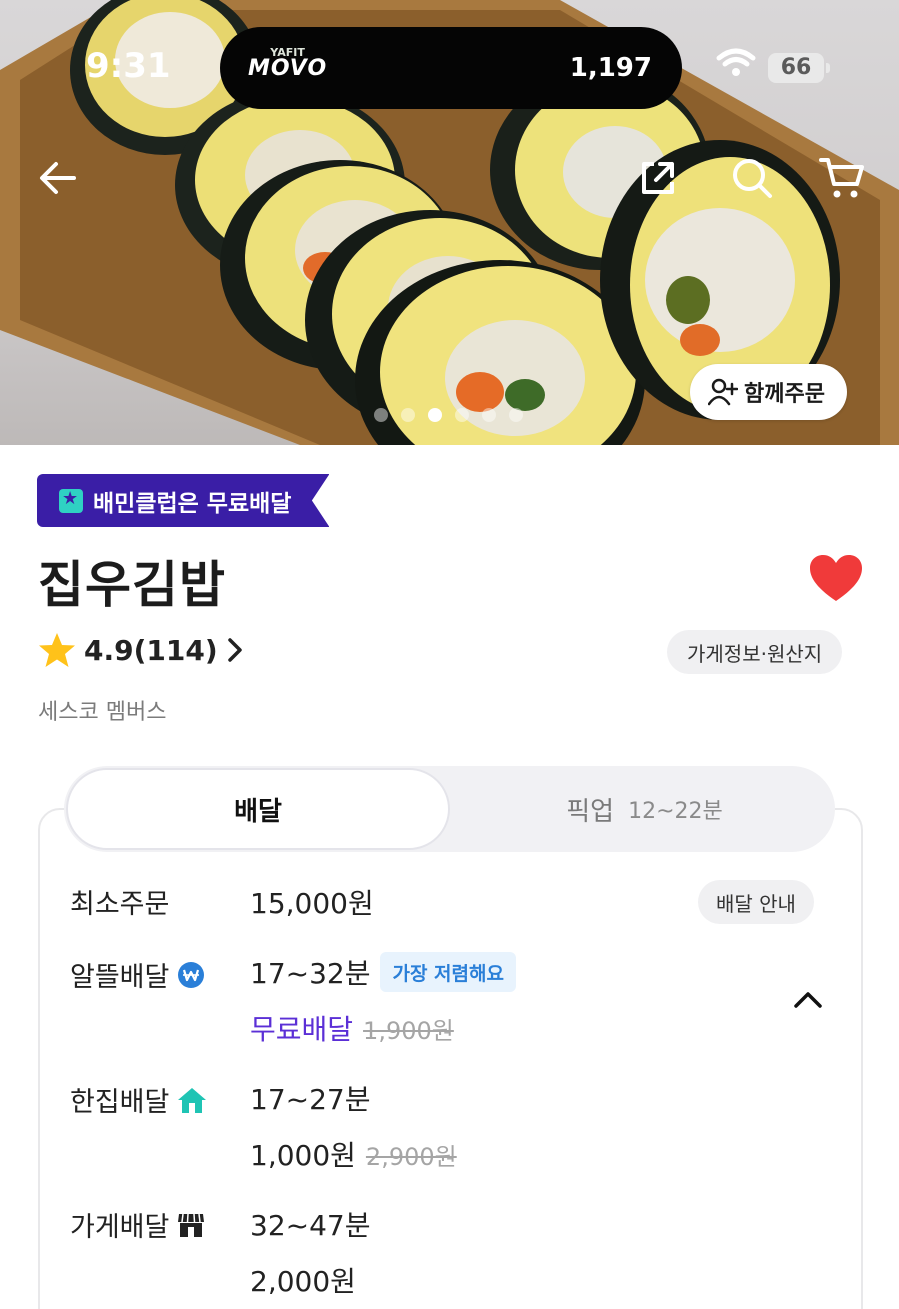 The image size is (899, 1309). What do you see at coordinates (411, 1156) in the screenshot?
I see `single-original-fee: 2,900원` at bounding box center [411, 1156].